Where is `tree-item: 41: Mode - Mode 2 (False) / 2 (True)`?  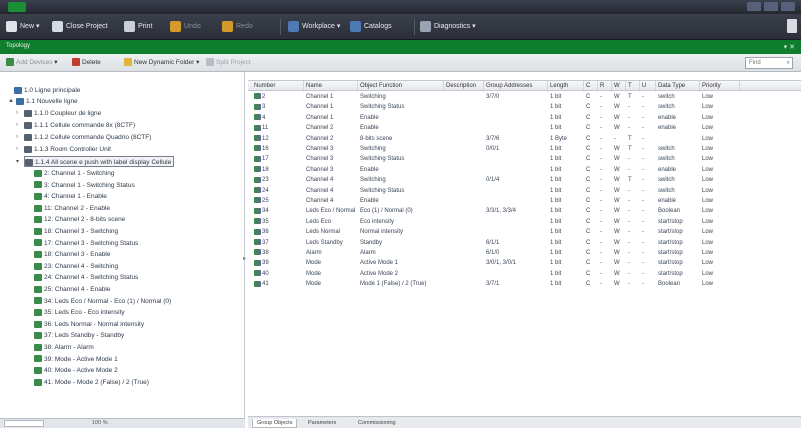 tree-item: 41: Mode - Mode 2 (False) / 2 (True) is located at coordinates (91, 382).